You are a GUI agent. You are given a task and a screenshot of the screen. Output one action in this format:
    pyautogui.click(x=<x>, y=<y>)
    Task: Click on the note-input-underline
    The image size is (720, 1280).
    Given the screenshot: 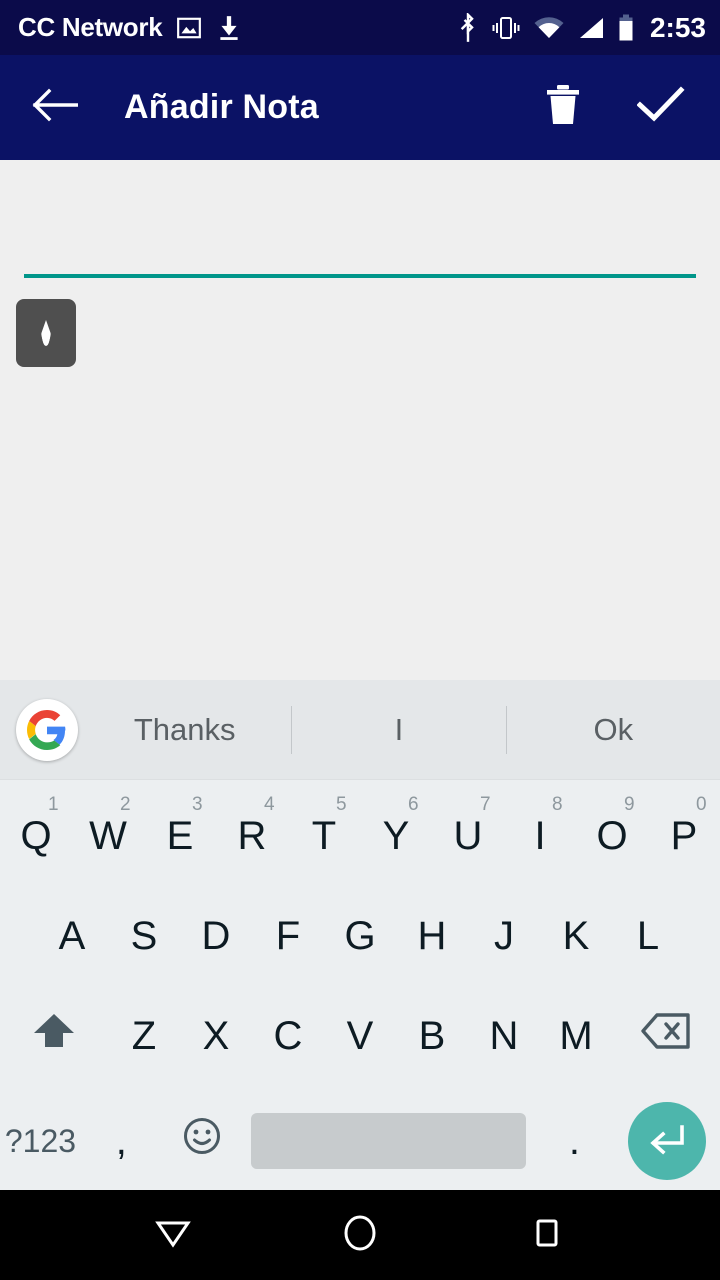 What is the action you would take?
    pyautogui.click(x=360, y=276)
    